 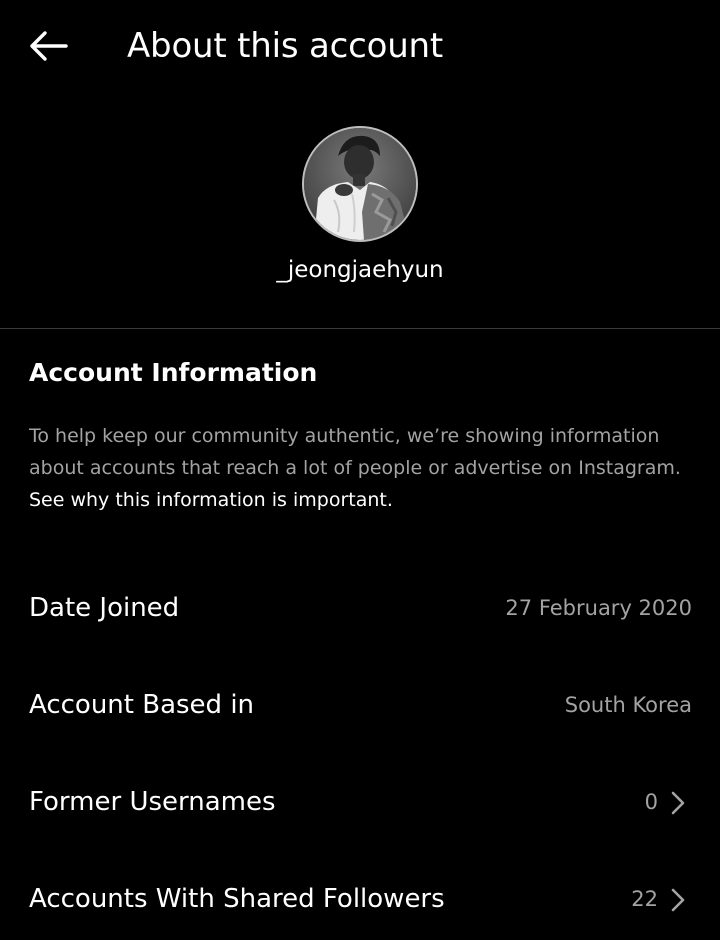 What do you see at coordinates (142, 705) in the screenshot?
I see `row-label: Account Based in` at bounding box center [142, 705].